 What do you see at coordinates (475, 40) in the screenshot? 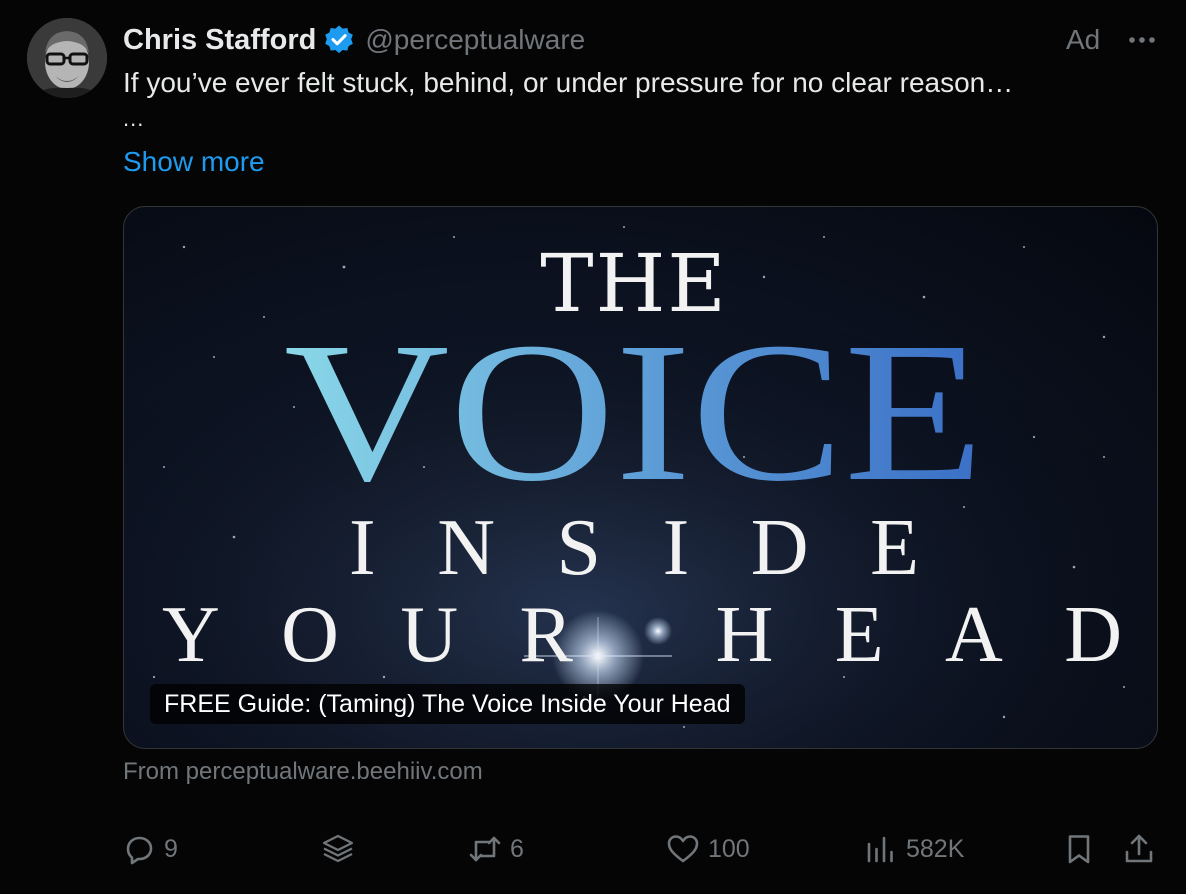
I see `author-handle: @perceptualware` at bounding box center [475, 40].